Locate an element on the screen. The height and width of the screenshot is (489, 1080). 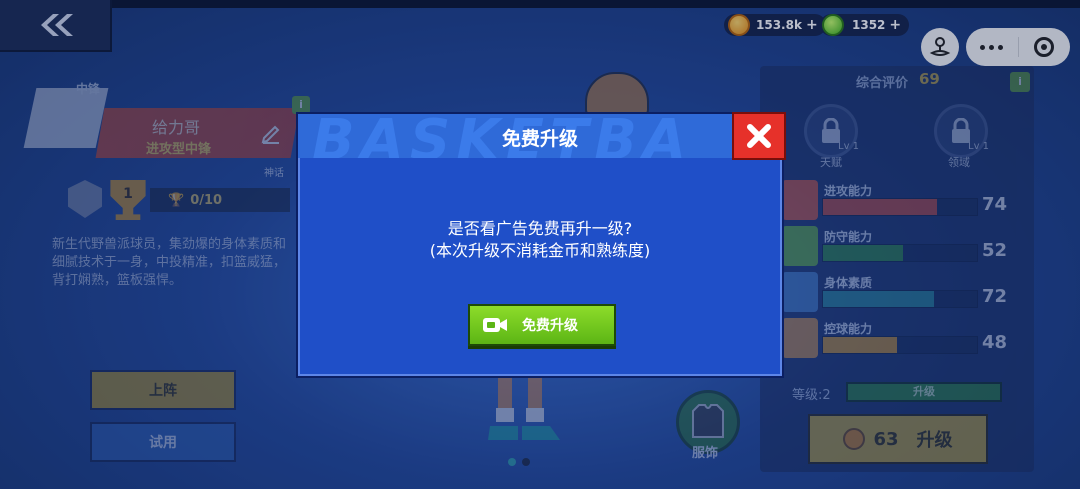
dialog-message-line1: 是否看广告免费再升一级? is located at coordinates (540, 228).